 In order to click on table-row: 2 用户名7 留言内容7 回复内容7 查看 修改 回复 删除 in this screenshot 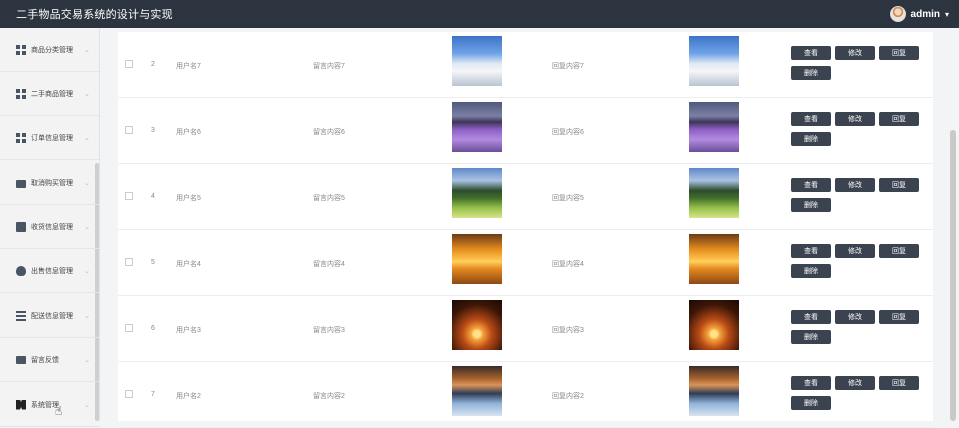, I will do `click(525, 65)`.